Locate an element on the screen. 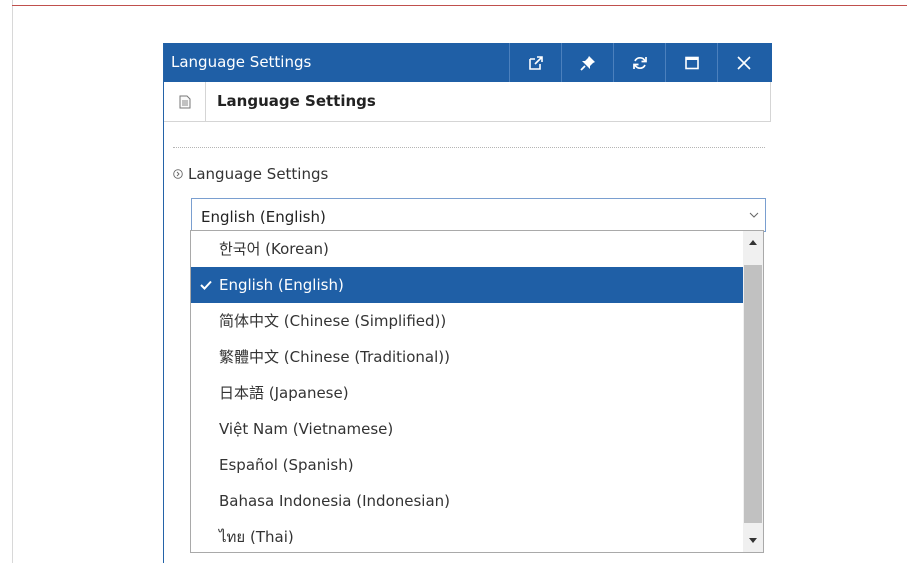  dropdown-option: ไทย (Thai) is located at coordinates (467, 535).